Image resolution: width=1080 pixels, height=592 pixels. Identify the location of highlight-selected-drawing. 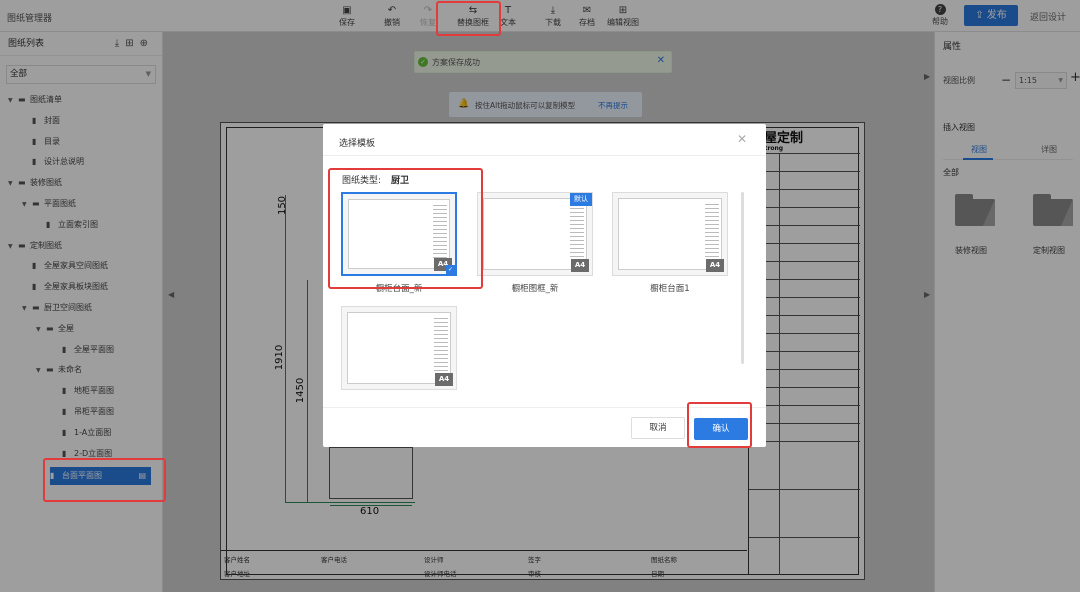
(104, 480).